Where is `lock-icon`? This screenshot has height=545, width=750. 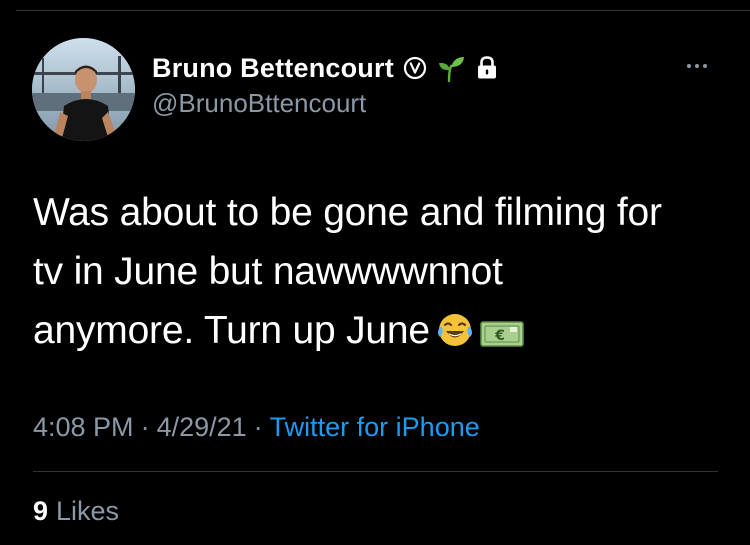
lock-icon is located at coordinates (487, 68).